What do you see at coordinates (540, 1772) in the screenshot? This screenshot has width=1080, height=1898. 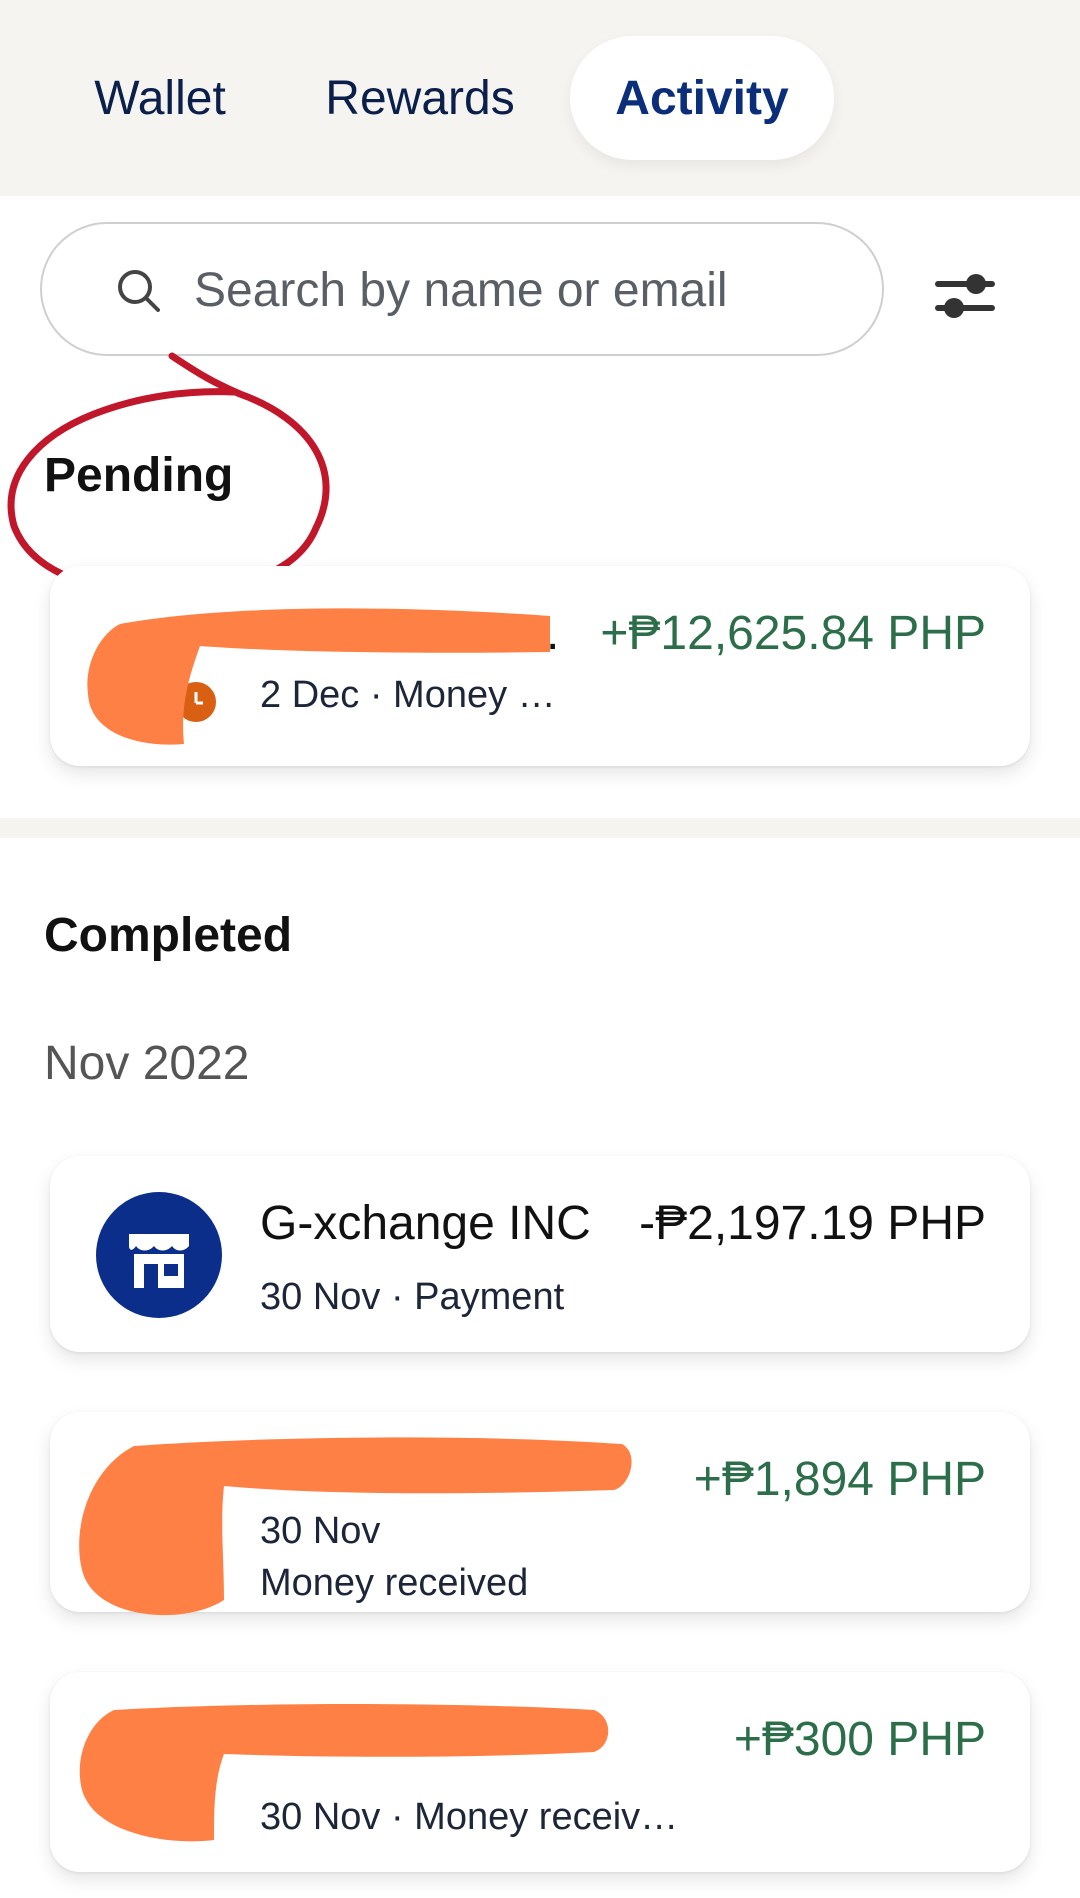 I see `transaction-card: 30 Nov · Money receiv… +₱300 PHP` at bounding box center [540, 1772].